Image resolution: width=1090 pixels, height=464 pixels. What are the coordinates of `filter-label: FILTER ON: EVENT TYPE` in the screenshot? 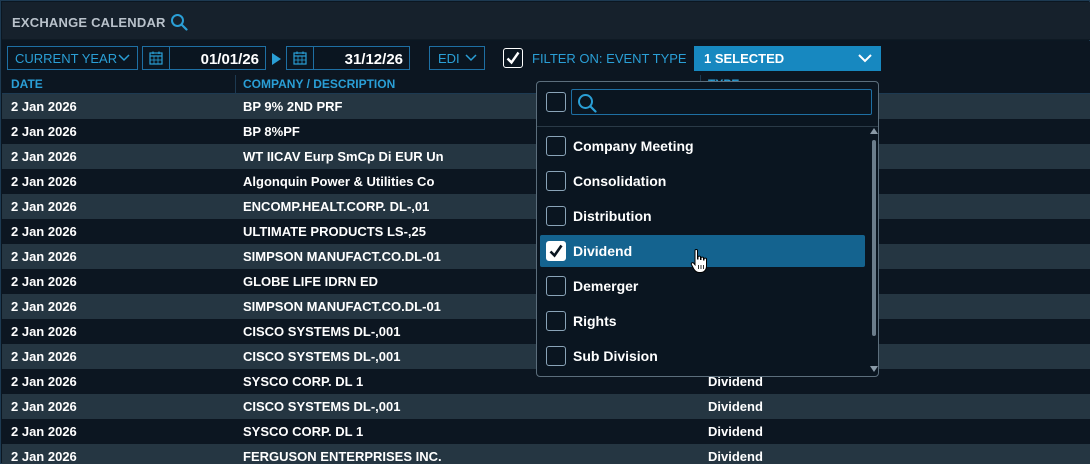 It's located at (609, 58).